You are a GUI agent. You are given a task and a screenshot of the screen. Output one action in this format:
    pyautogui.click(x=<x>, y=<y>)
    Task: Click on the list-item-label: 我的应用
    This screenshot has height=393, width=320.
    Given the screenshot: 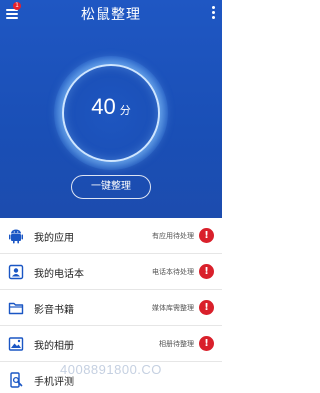 What is the action you would take?
    pyautogui.click(x=54, y=238)
    